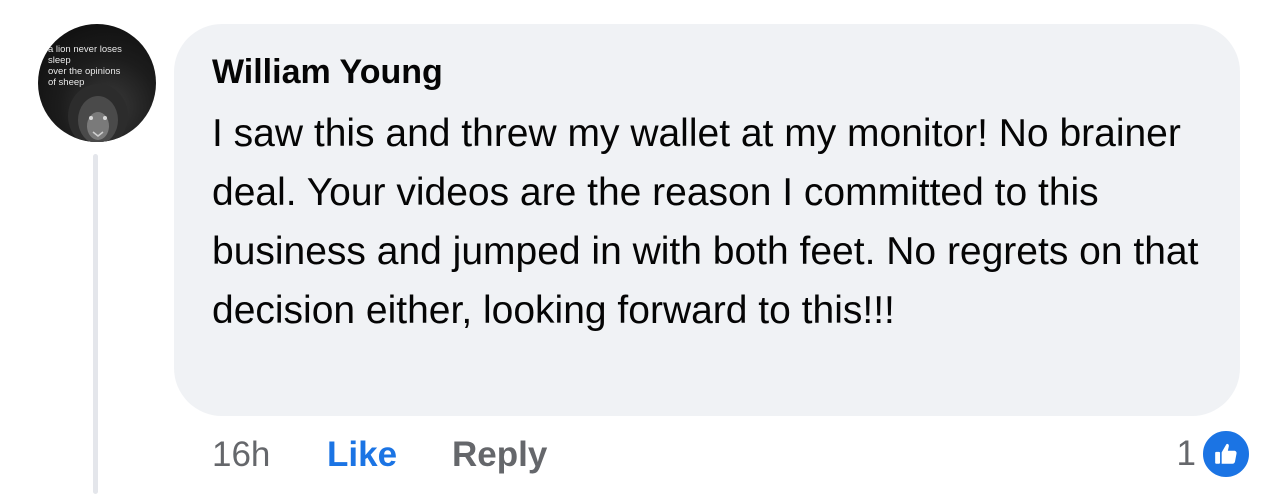 The width and height of the screenshot is (1284, 494). What do you see at coordinates (327, 72) in the screenshot?
I see `comment-author: William Young` at bounding box center [327, 72].